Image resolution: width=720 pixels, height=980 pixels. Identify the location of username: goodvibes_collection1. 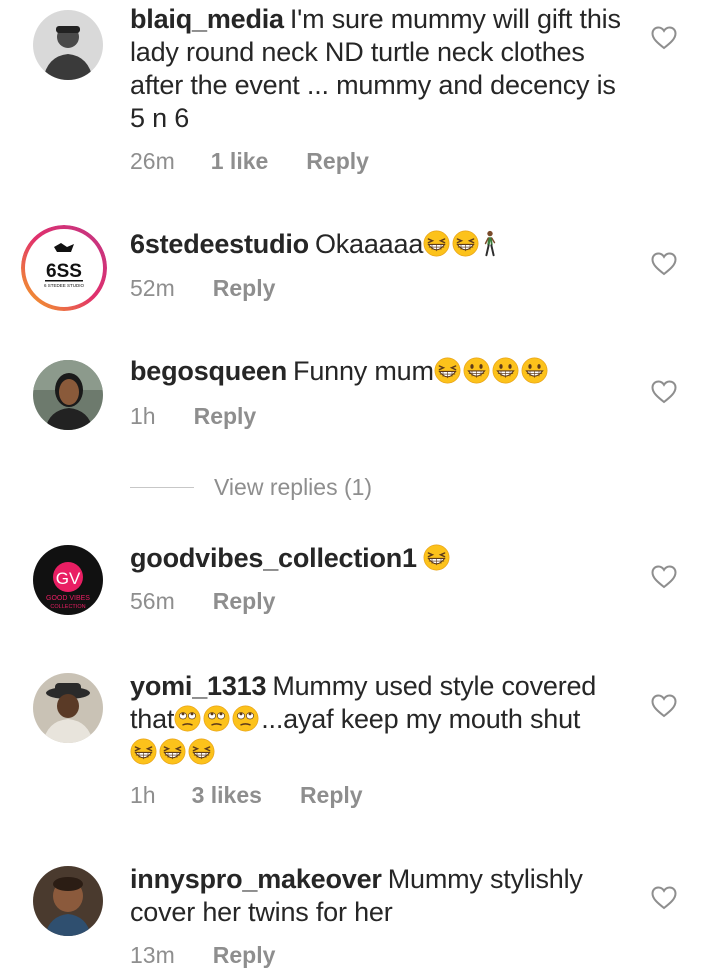
(273, 558).